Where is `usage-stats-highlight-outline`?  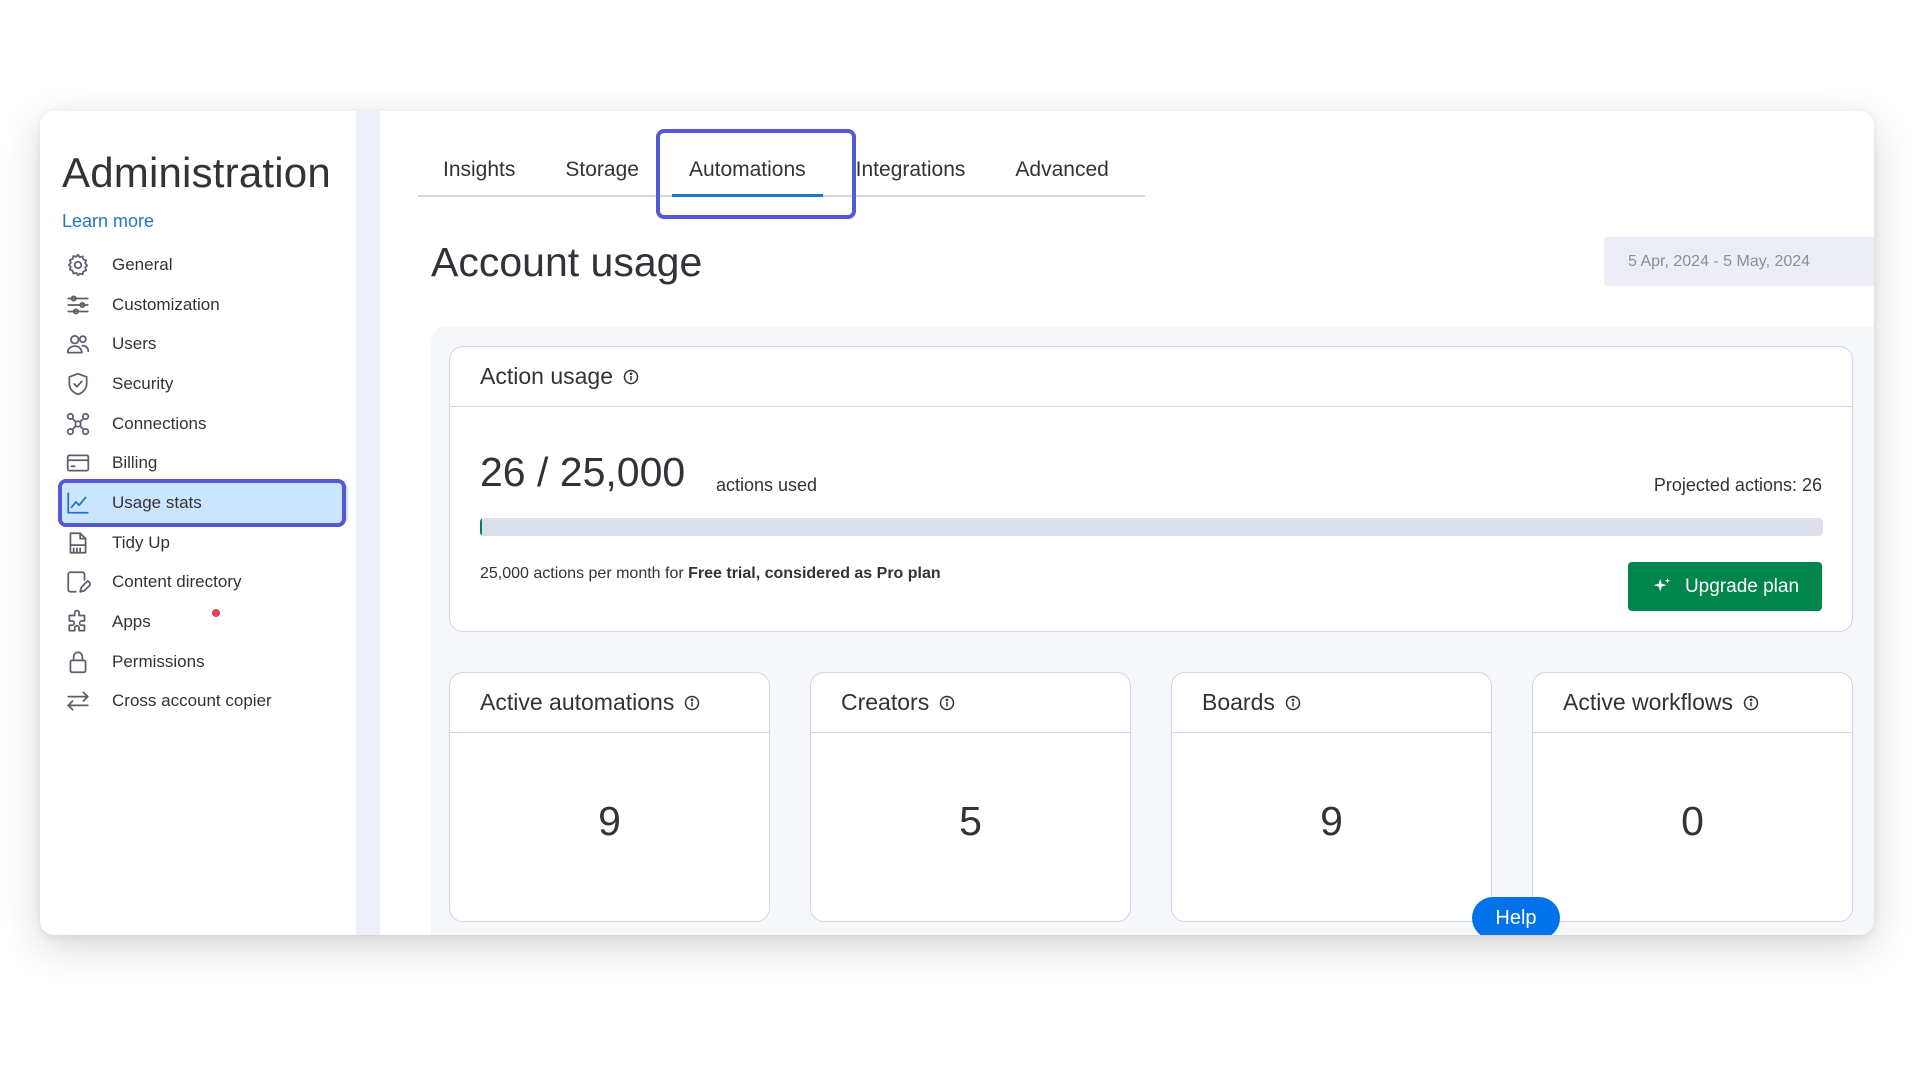
usage-stats-highlight-outline is located at coordinates (202, 503).